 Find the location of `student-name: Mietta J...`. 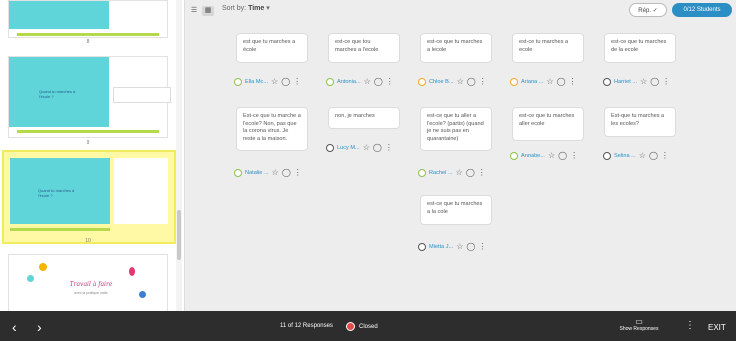

student-name: Mietta J... is located at coordinates (441, 247).